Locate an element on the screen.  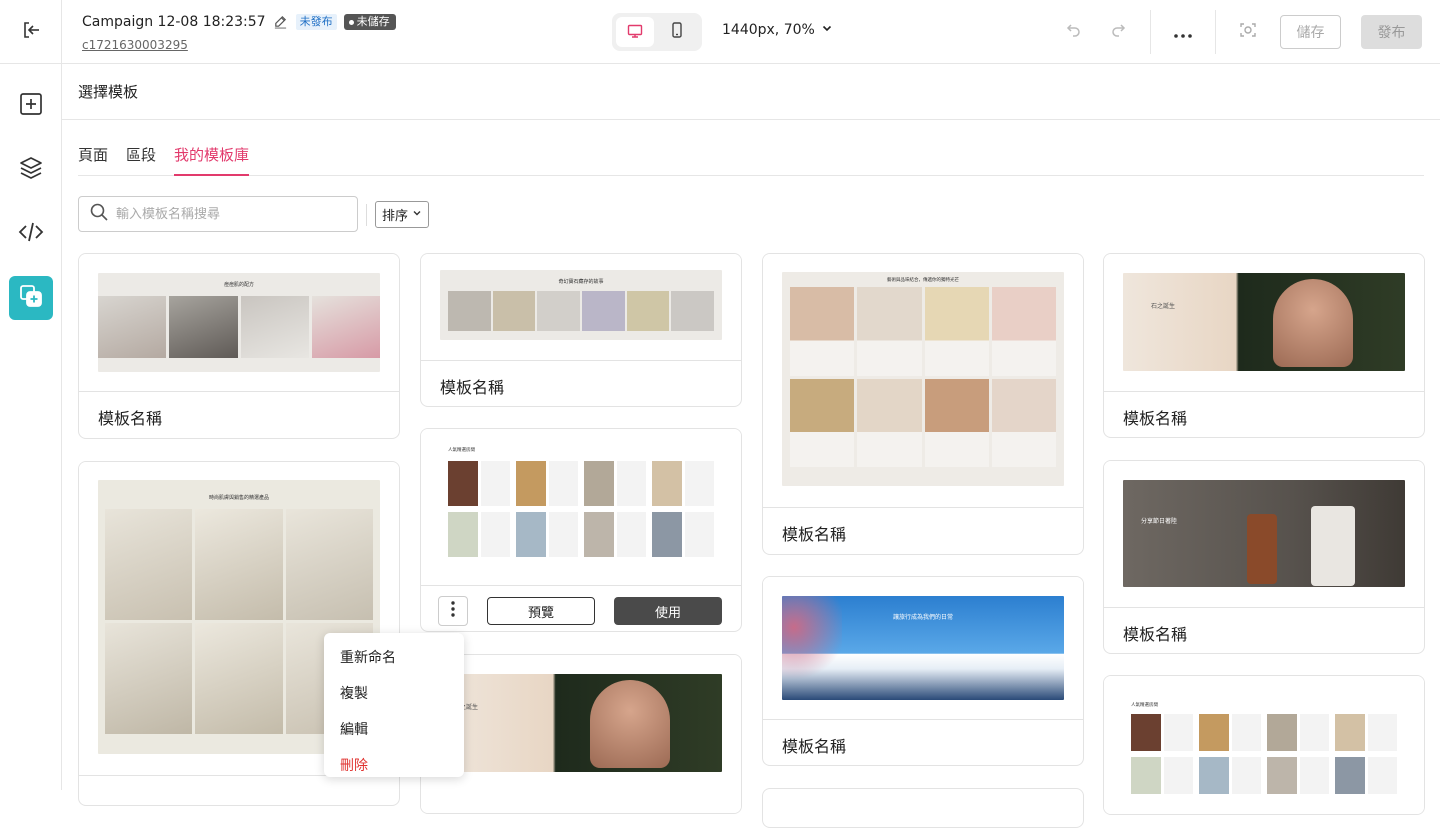
template-search is located at coordinates (218, 214).